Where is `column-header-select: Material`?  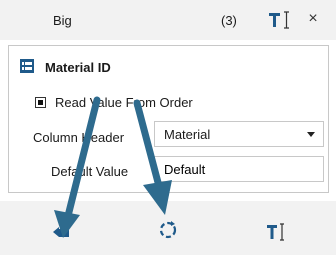
column-header-select: Material is located at coordinates (239, 134).